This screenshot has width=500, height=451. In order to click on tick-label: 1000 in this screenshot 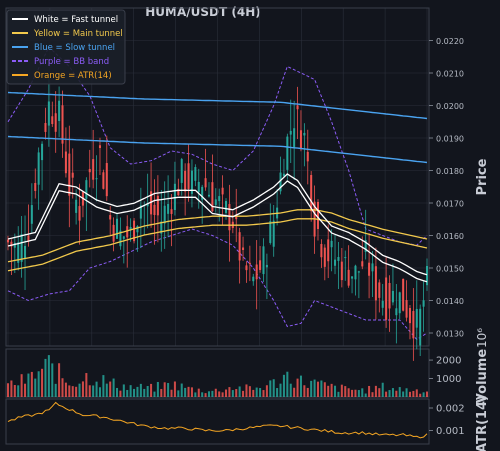, I will do `click(448, 379)`.